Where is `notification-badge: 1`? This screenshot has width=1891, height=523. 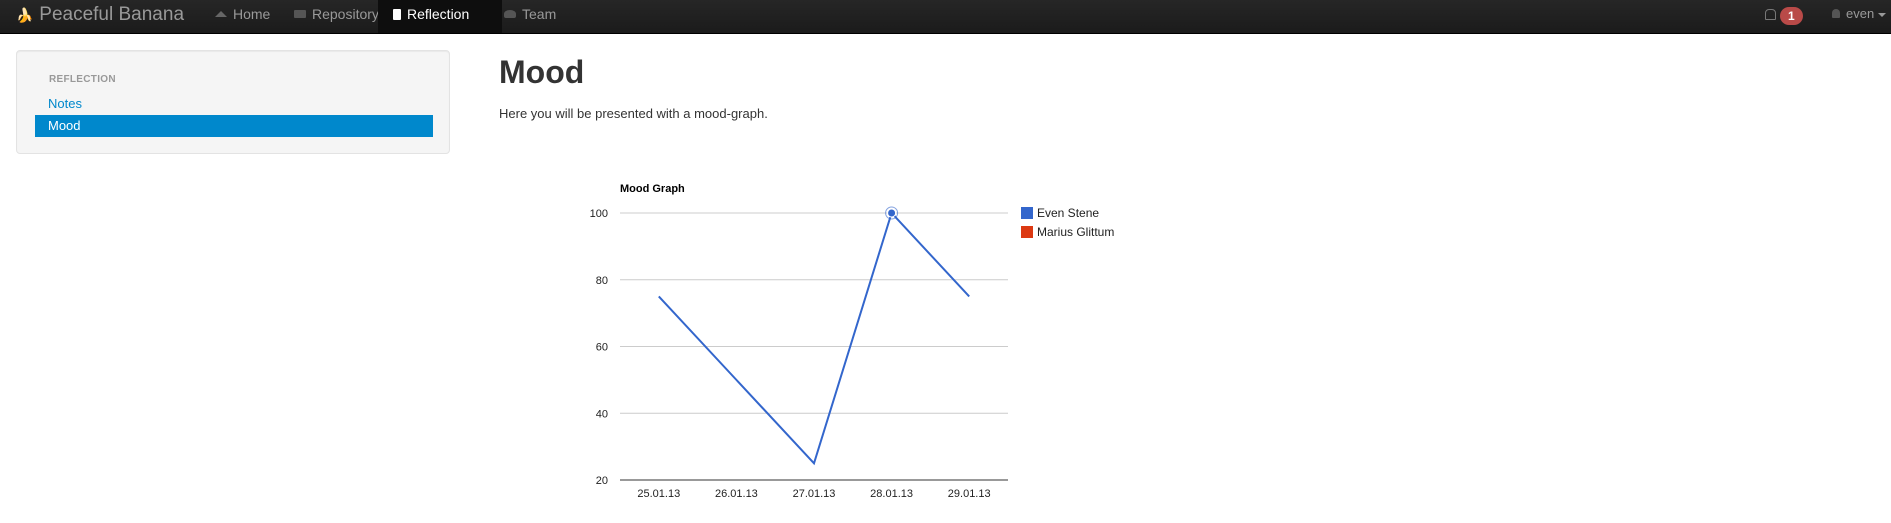
notification-badge: 1 is located at coordinates (1791, 16).